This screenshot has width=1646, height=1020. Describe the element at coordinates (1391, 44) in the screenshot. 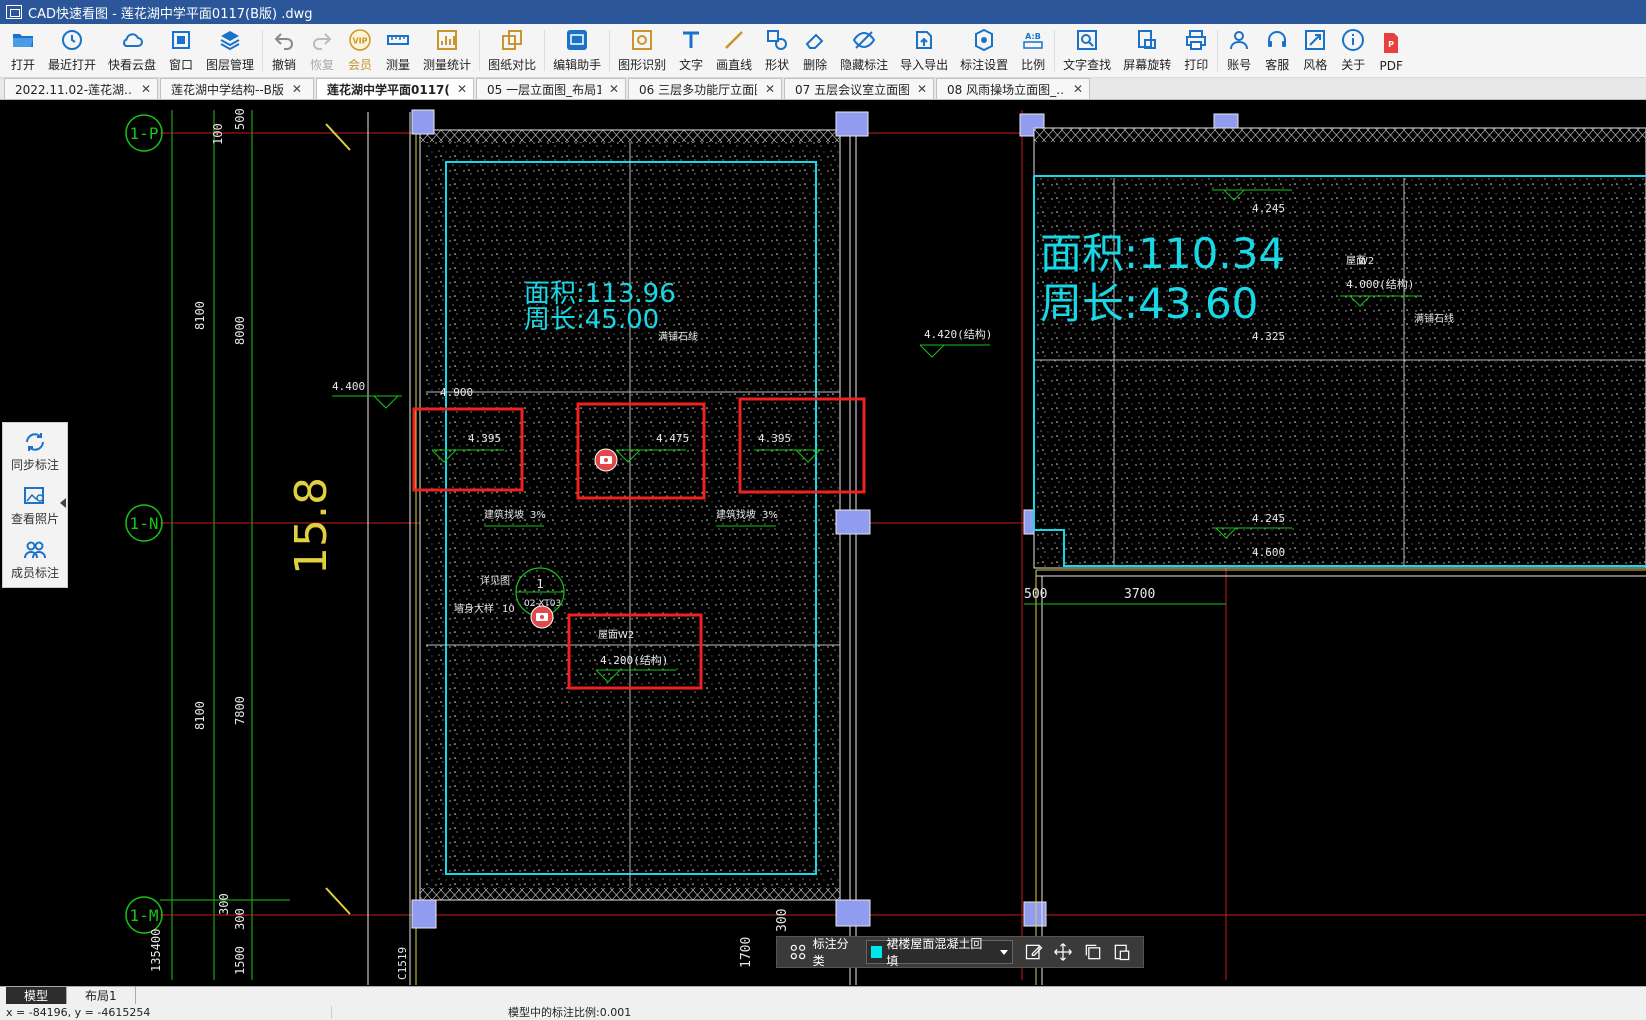

I see `svg-text: P` at that location.